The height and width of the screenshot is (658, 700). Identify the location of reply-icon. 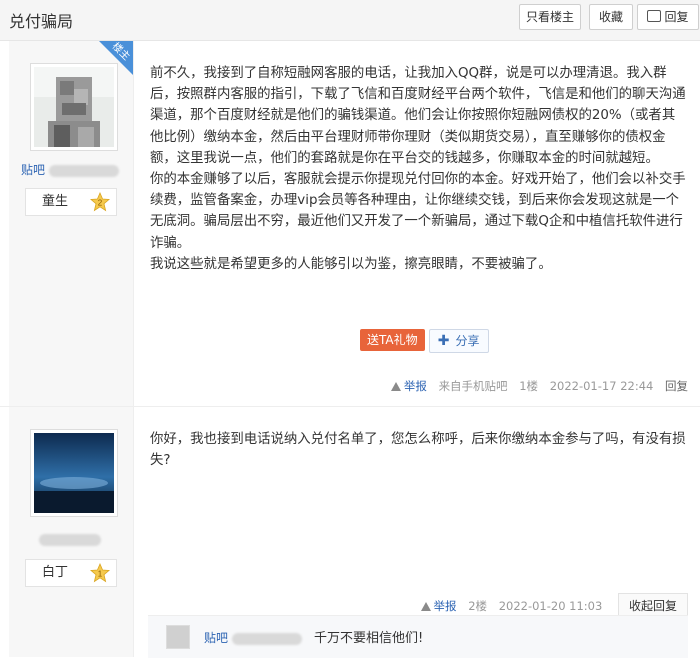
(654, 16).